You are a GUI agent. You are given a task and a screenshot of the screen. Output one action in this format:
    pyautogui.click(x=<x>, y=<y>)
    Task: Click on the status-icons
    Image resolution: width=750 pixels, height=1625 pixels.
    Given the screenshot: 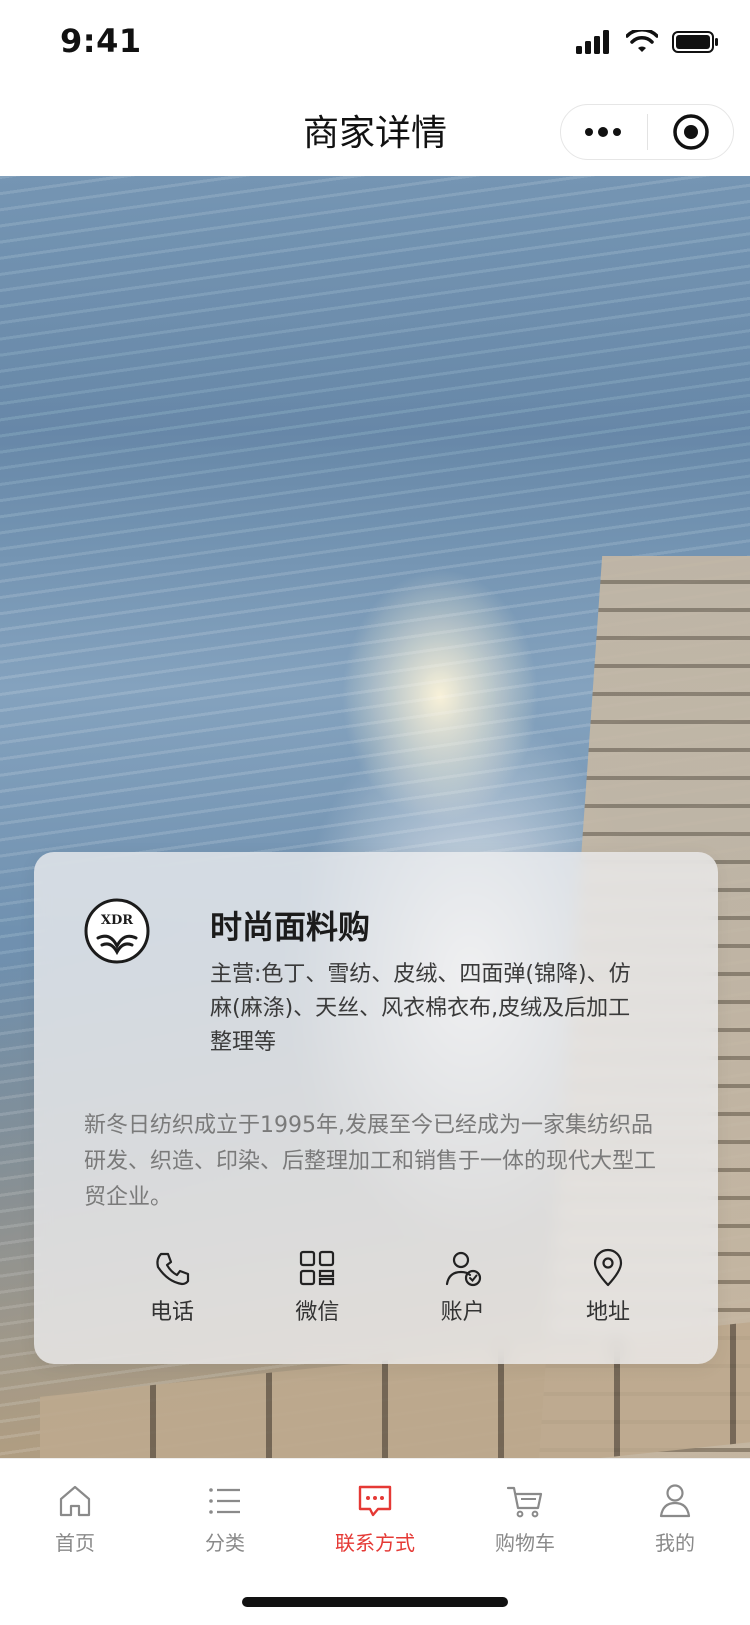 What is the action you would take?
    pyautogui.click(x=648, y=42)
    